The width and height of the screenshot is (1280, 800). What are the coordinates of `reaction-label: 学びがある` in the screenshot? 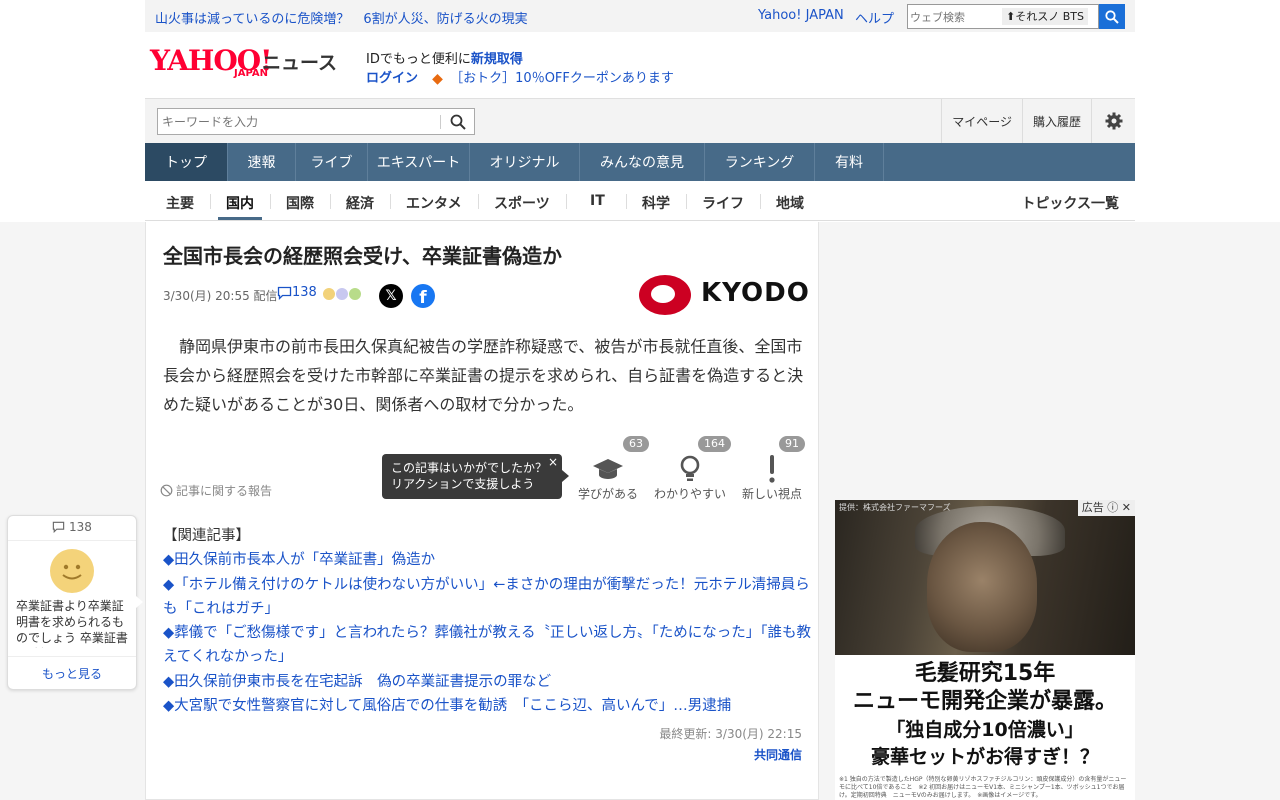 It's located at (607, 494).